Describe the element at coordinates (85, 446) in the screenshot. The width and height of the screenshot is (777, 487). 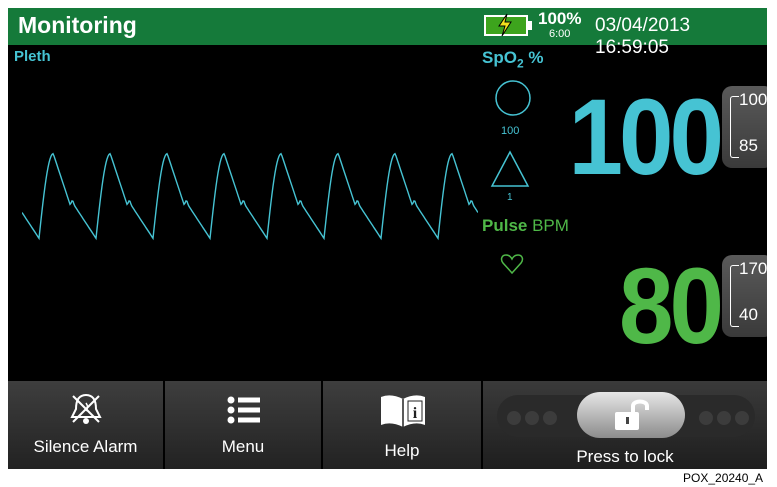
I see `silence-alarm-label: Silence Alarm` at that location.